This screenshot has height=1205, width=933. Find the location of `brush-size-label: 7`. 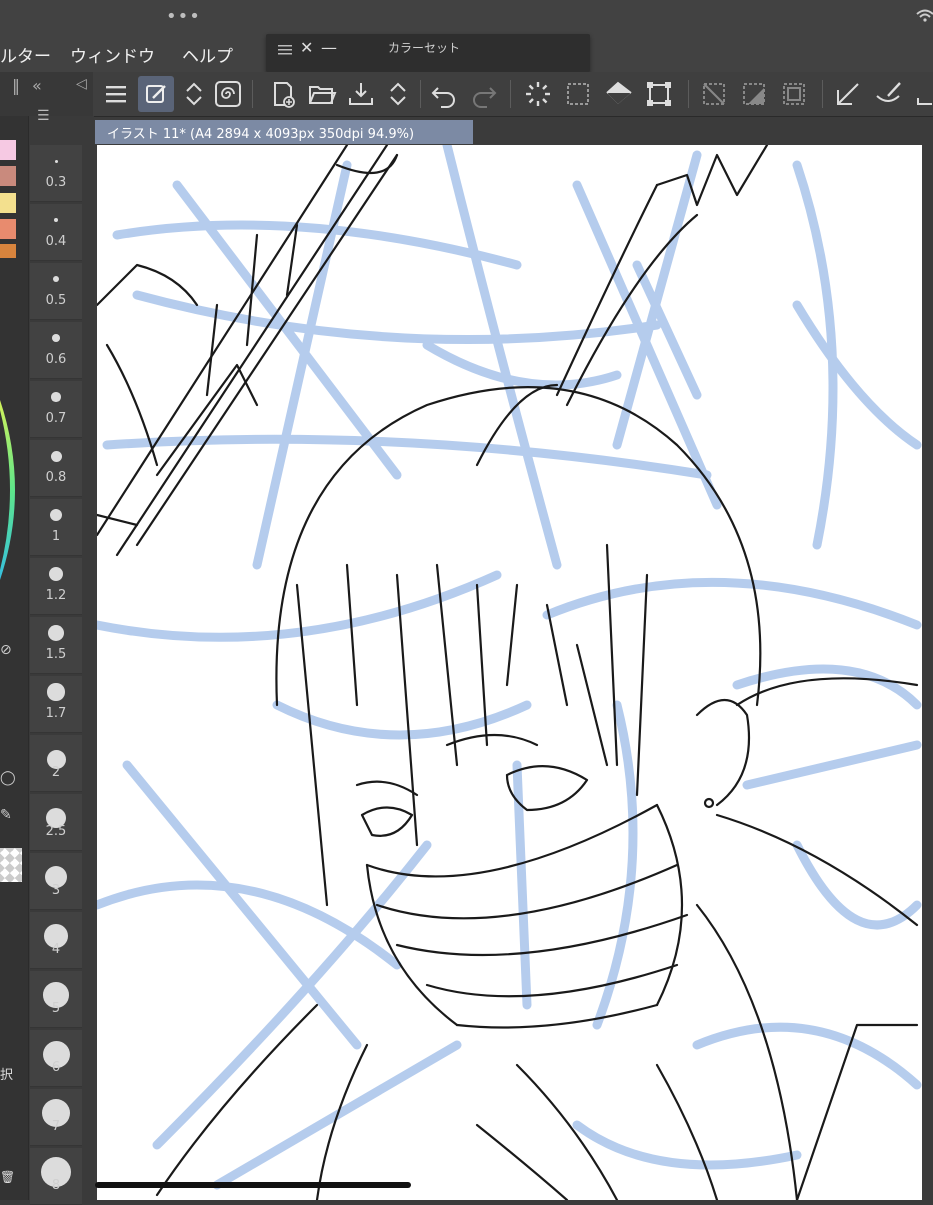

brush-size-label: 7 is located at coordinates (56, 1126).